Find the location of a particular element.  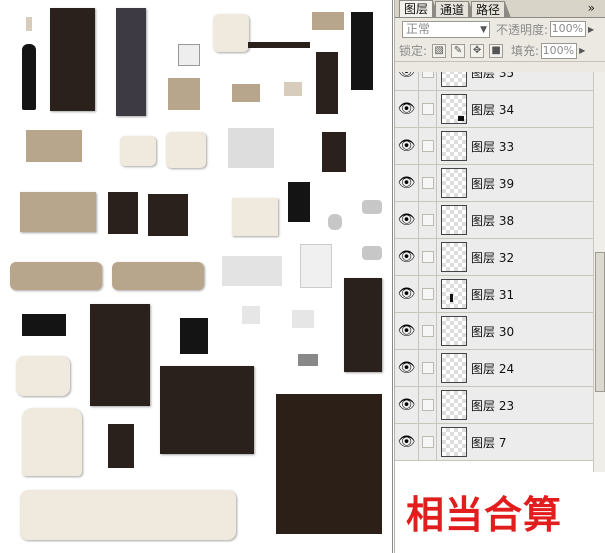

lock-position-icon: ✥ is located at coordinates (477, 50).